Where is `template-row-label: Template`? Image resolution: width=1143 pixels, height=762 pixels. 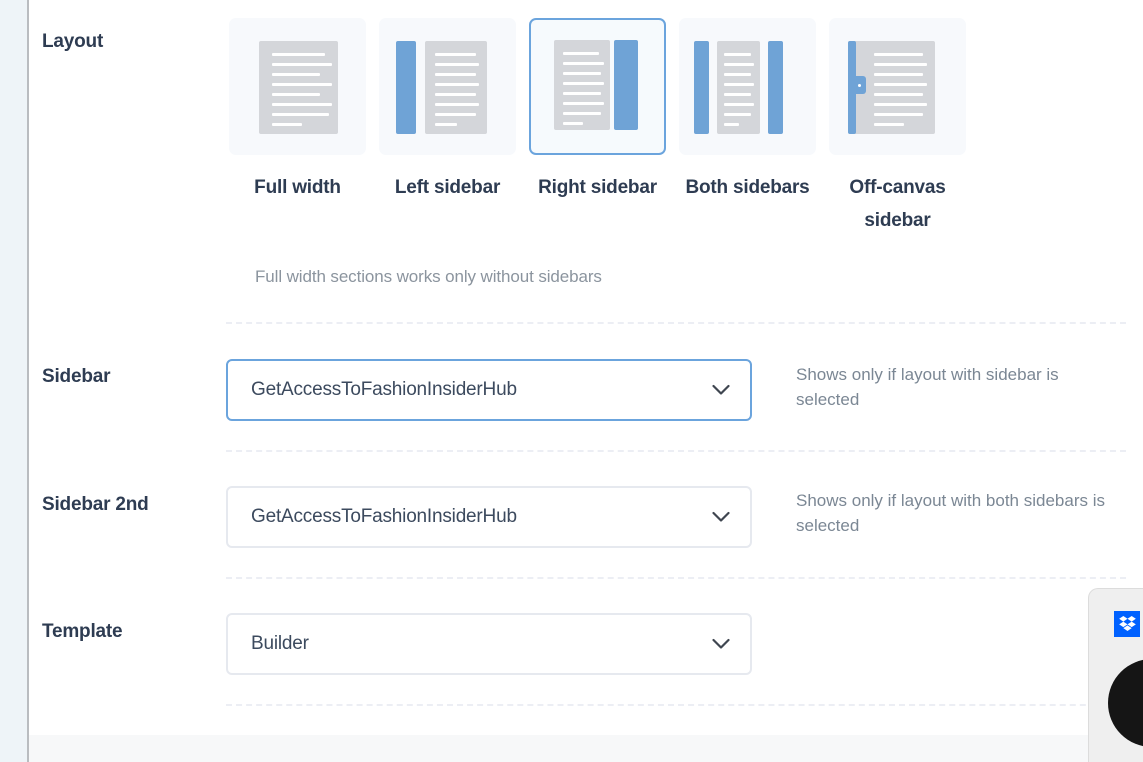
template-row-label: Template is located at coordinates (82, 631).